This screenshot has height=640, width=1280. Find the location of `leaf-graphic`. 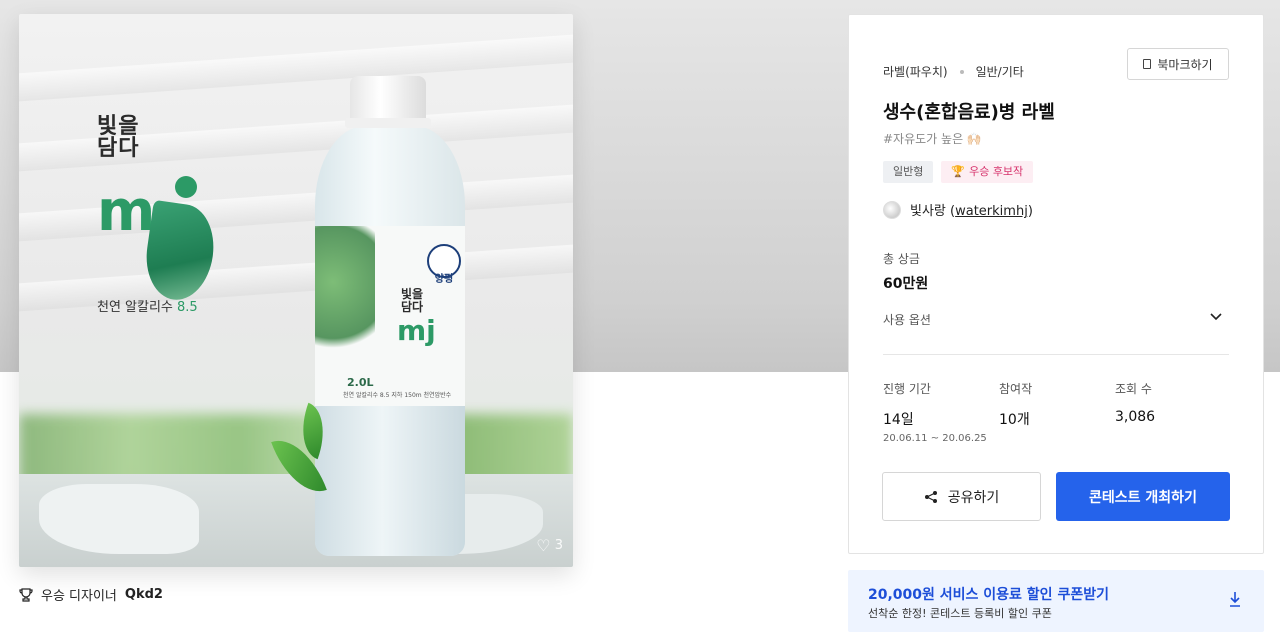

leaf-graphic is located at coordinates (345, 296).